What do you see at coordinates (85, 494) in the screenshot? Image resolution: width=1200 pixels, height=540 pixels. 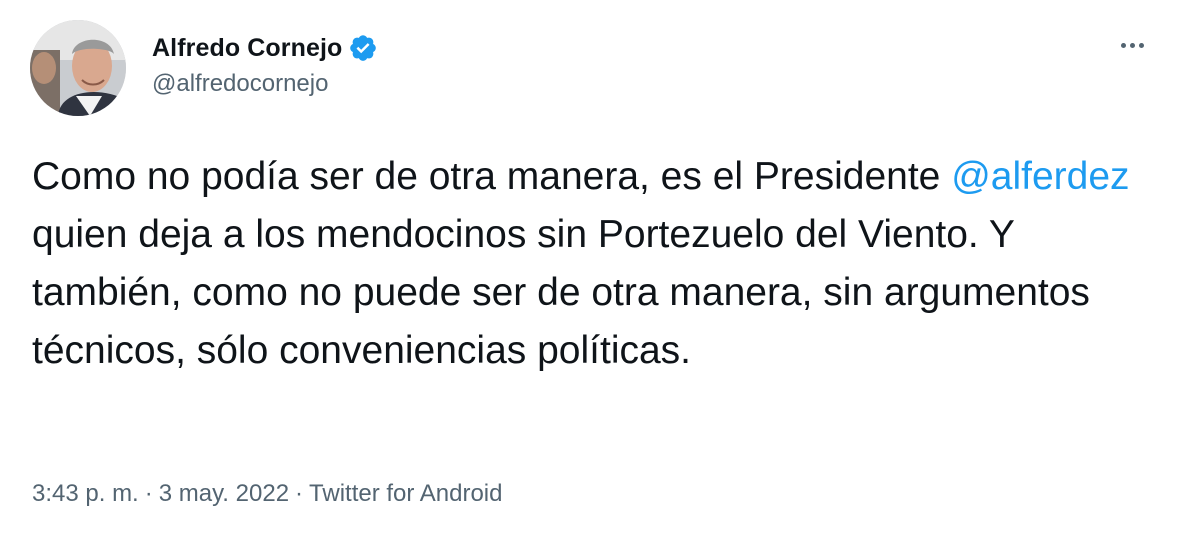 I see `tweet-time: 3:43 p. m.` at bounding box center [85, 494].